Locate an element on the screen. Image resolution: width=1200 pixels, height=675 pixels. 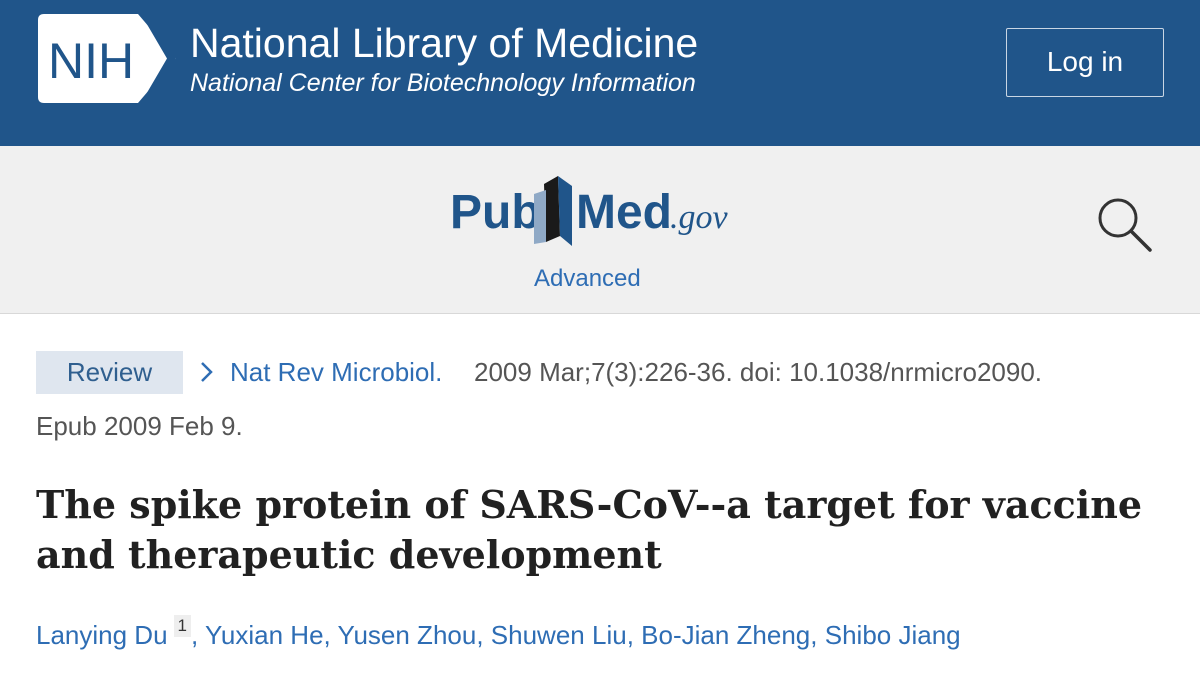
pubmed-logo-pub: Pub is located at coordinates (495, 212).